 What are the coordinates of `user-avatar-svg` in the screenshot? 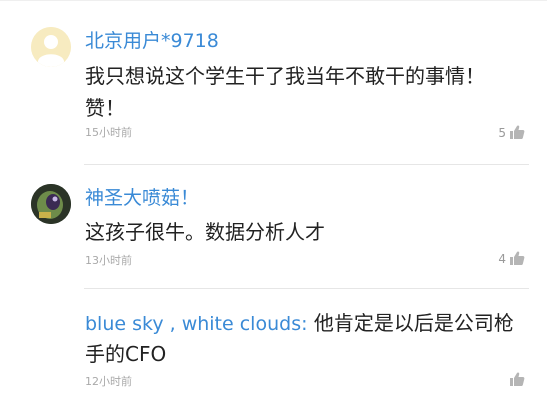 It's located at (51, 204).